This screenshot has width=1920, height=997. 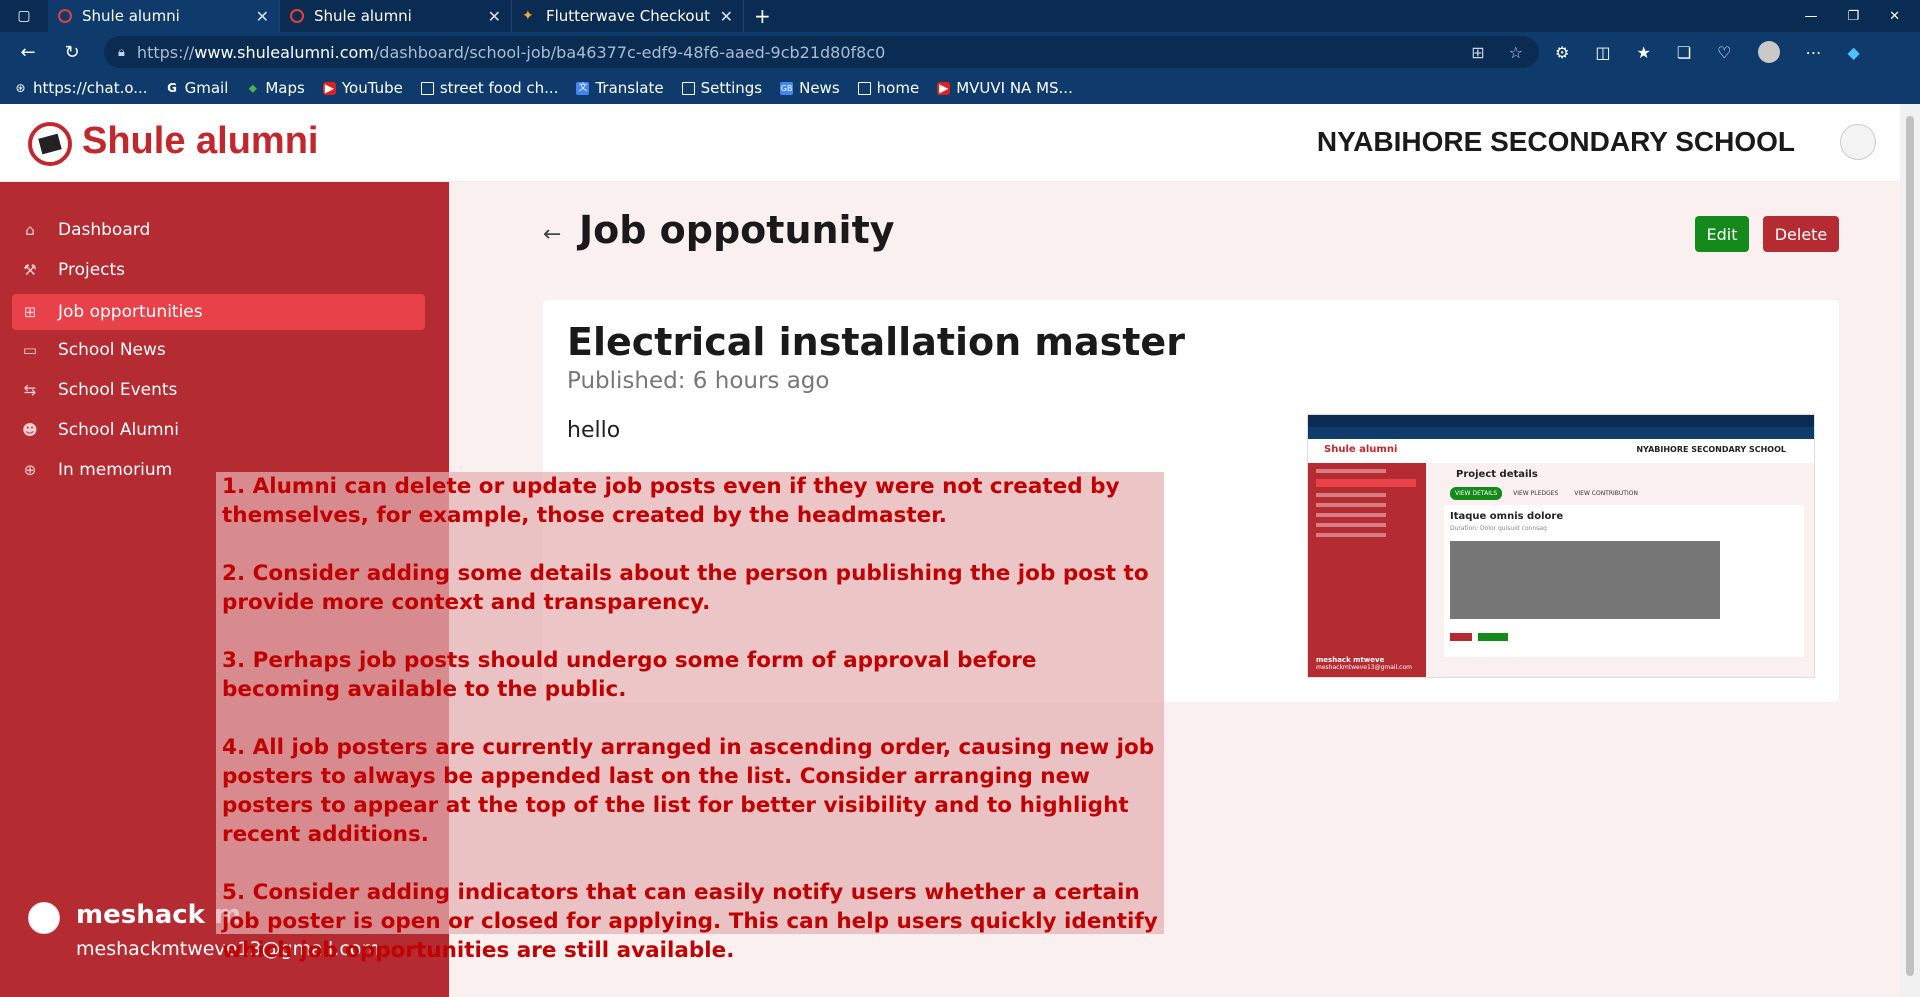 I want to click on bookmark-label: Gmail, so click(x=206, y=88).